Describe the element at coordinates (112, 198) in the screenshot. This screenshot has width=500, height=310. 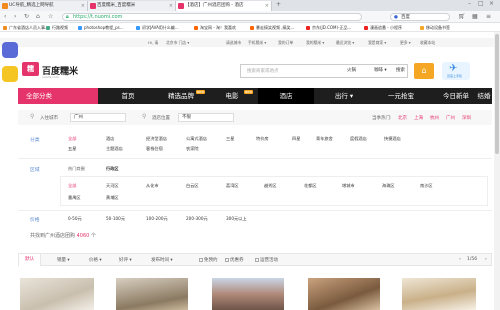
I see `filter-option: 黄埔区` at that location.